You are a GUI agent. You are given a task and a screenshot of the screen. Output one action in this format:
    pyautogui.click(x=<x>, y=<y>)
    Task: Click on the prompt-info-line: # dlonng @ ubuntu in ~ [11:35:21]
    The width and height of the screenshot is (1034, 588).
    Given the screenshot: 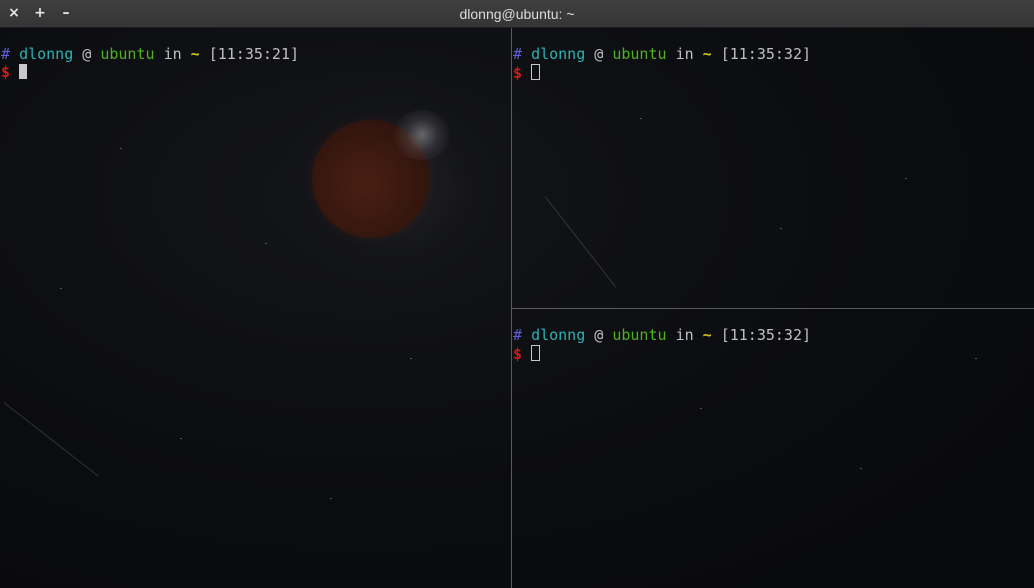 What is the action you would take?
    pyautogui.click(x=150, y=54)
    